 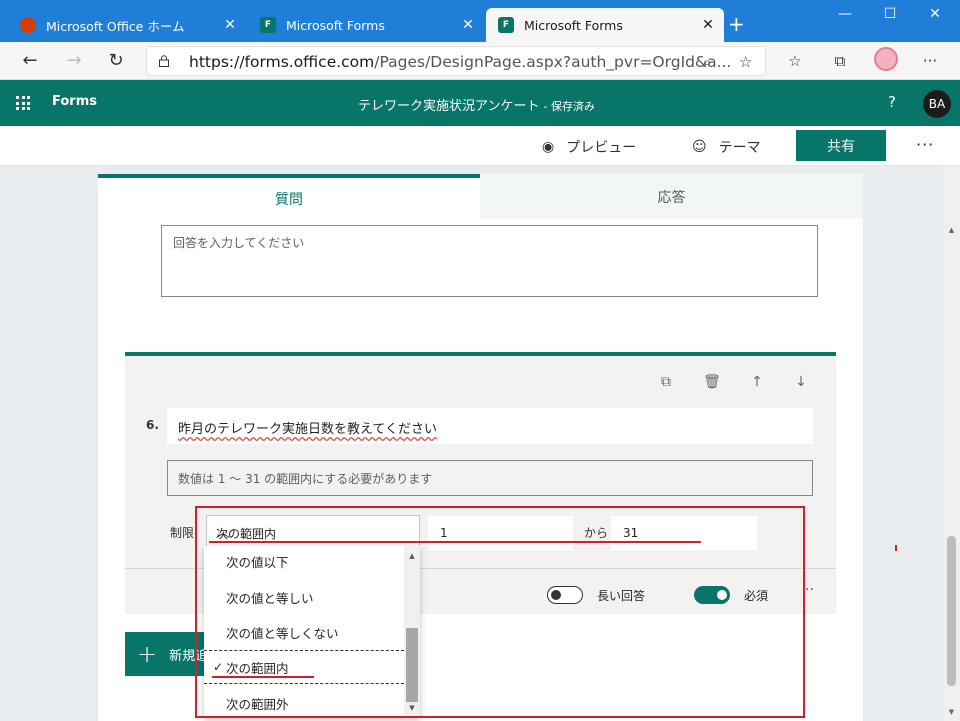 I want to click on more-options-icon: ···, so click(x=925, y=144).